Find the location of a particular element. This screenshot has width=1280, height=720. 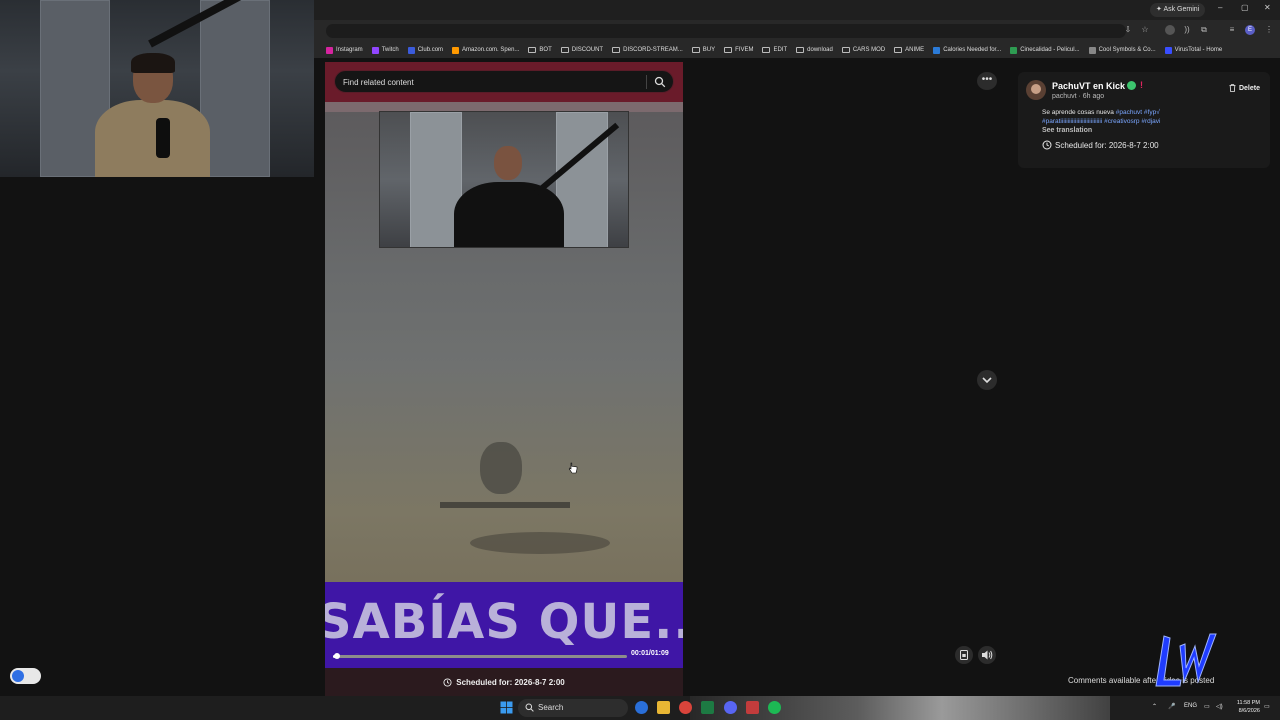

file-explorer-icon is located at coordinates (663, 707).